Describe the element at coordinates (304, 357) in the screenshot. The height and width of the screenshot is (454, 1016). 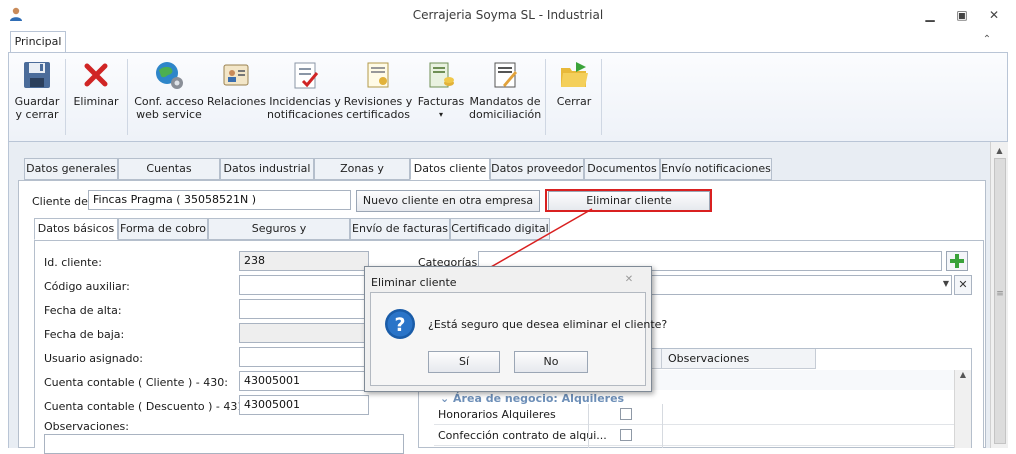
I see `usuario-asignado-field` at that location.